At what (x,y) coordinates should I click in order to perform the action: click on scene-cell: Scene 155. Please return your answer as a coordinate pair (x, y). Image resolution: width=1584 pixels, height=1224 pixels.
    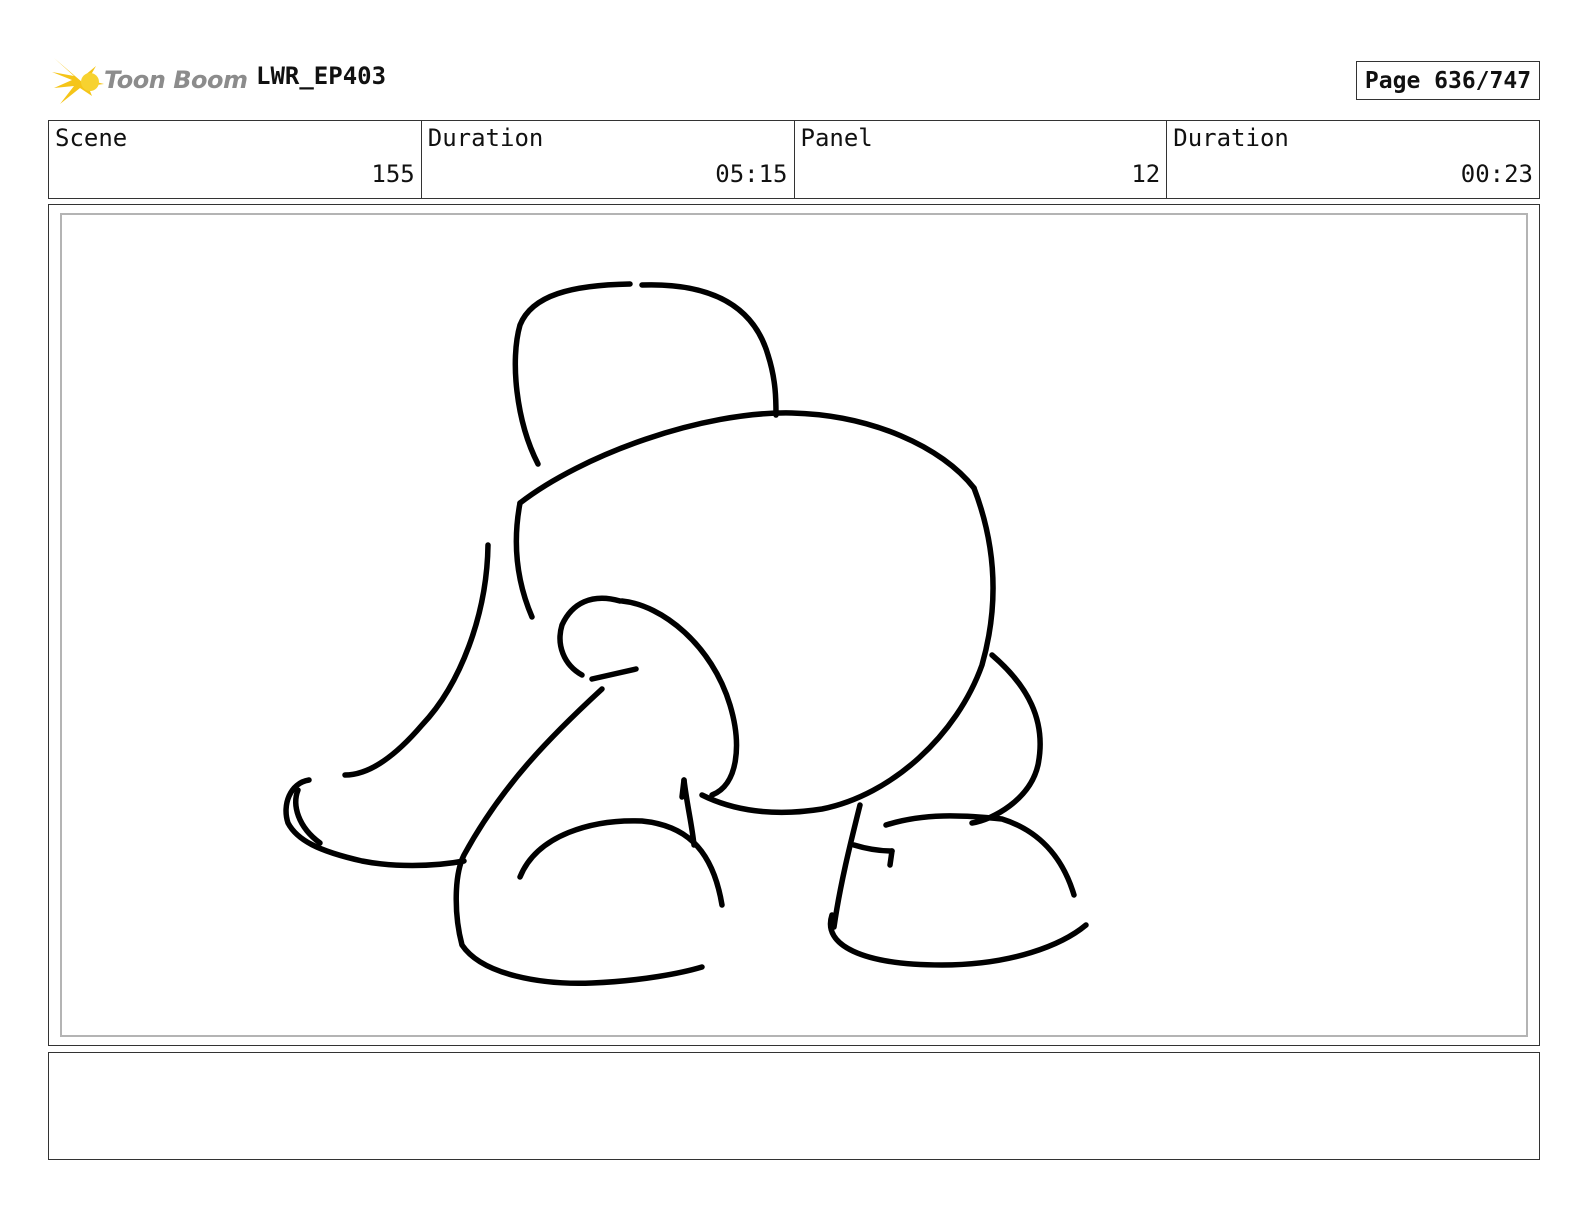
    Looking at the image, I should click on (235, 159).